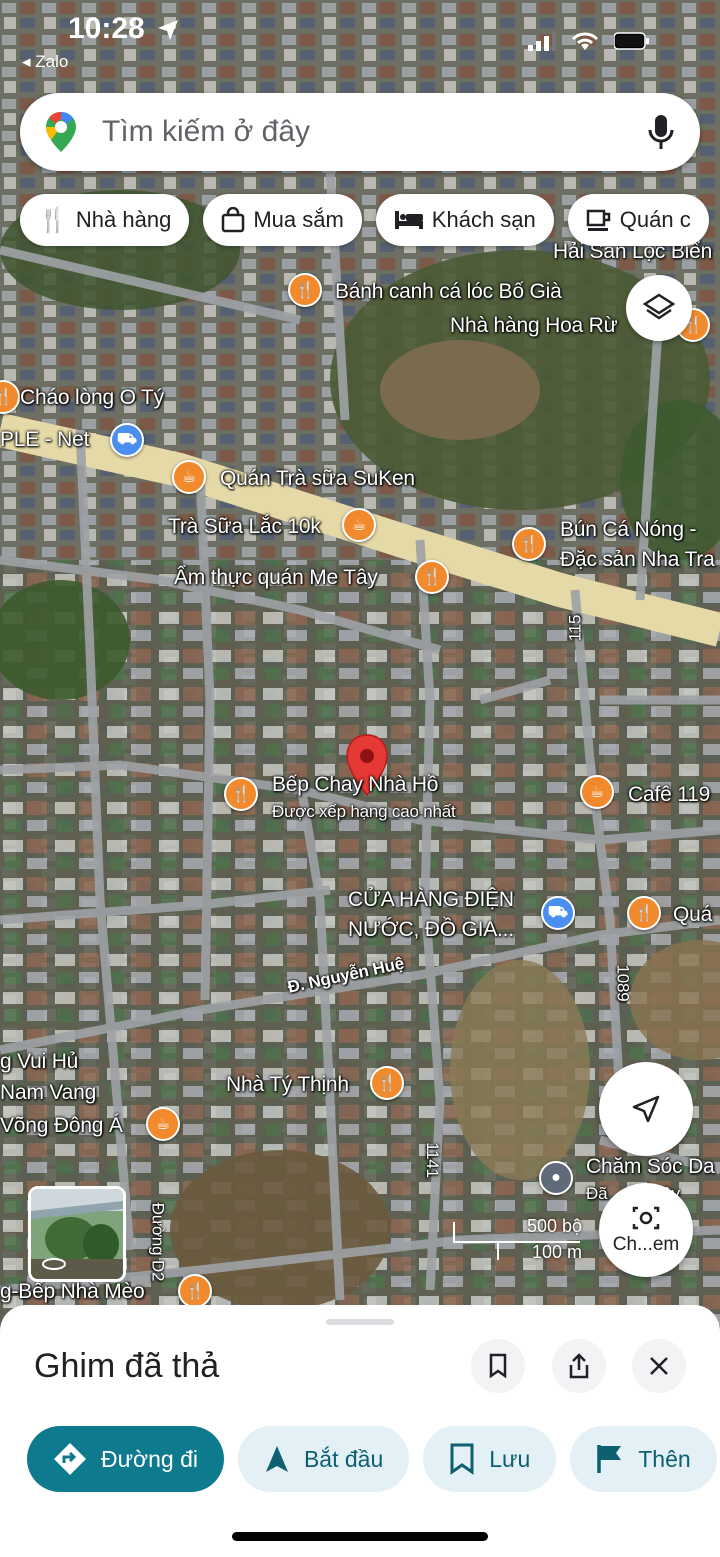 The image size is (720, 1557). What do you see at coordinates (44, 440) in the screenshot?
I see `poi-label-ple-net: PLE - Net` at bounding box center [44, 440].